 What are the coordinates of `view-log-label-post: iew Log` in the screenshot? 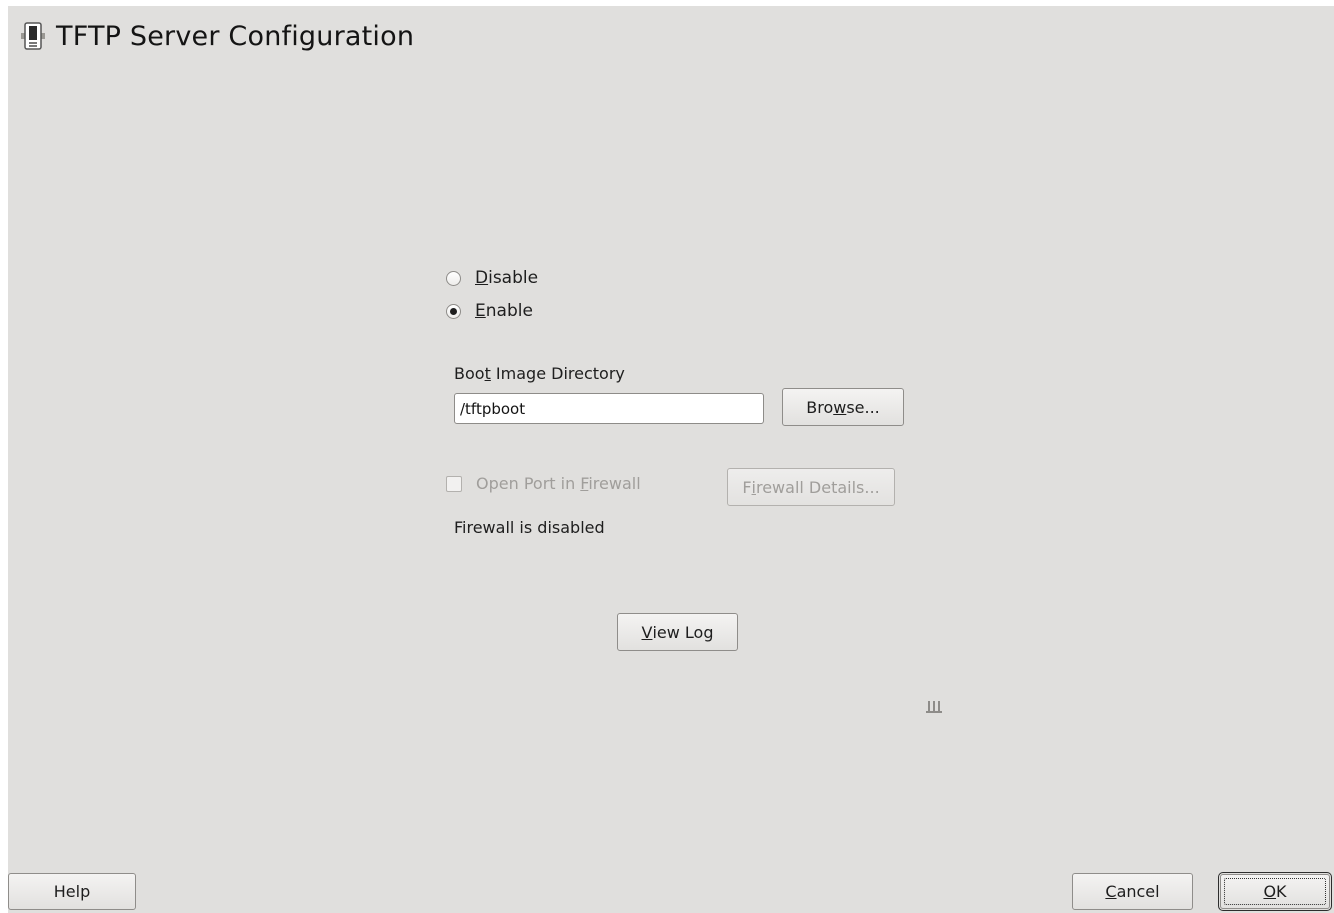 It's located at (683, 632).